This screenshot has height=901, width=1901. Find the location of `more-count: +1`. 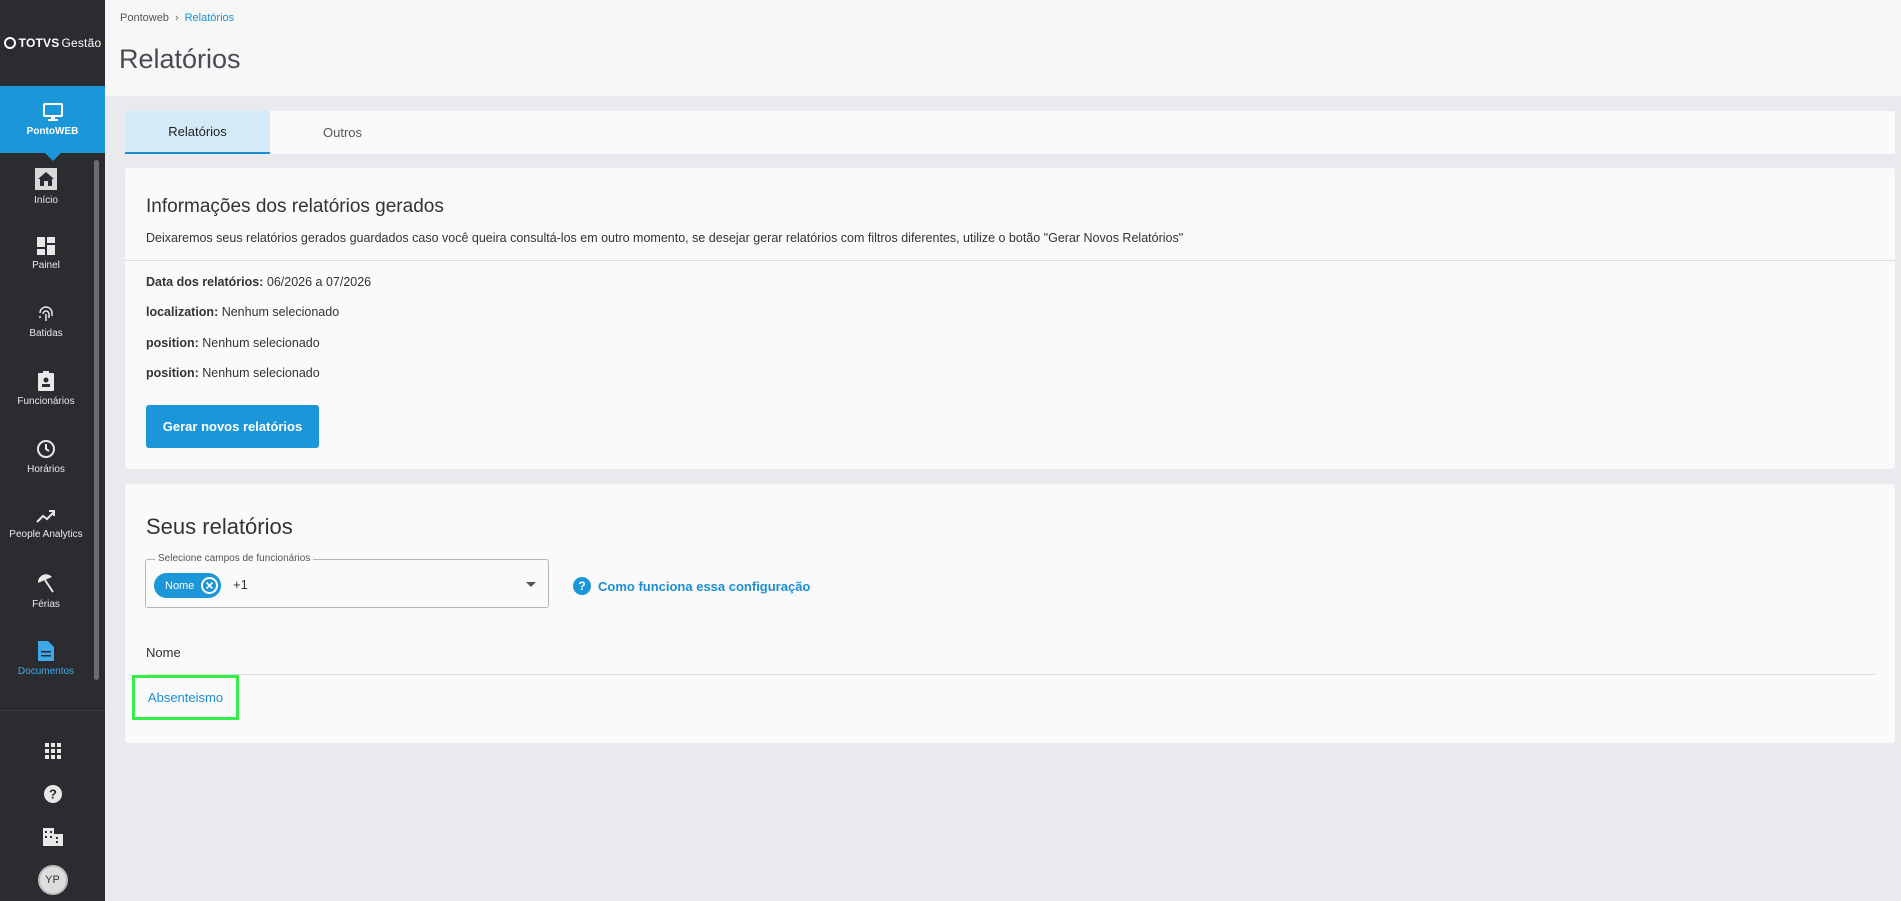

more-count: +1 is located at coordinates (240, 584).